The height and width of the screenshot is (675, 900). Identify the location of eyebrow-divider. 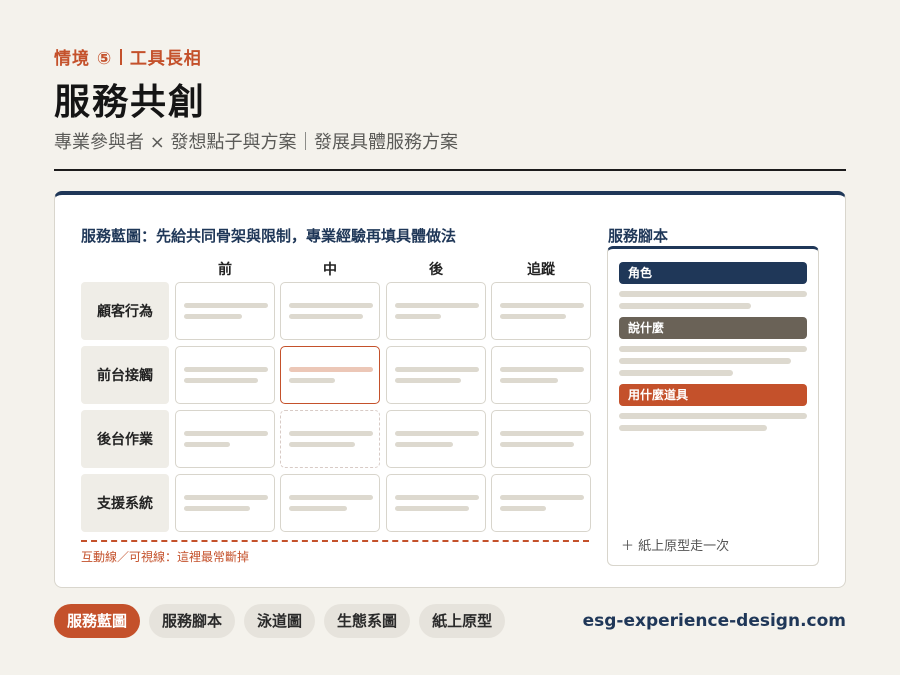
(121, 56).